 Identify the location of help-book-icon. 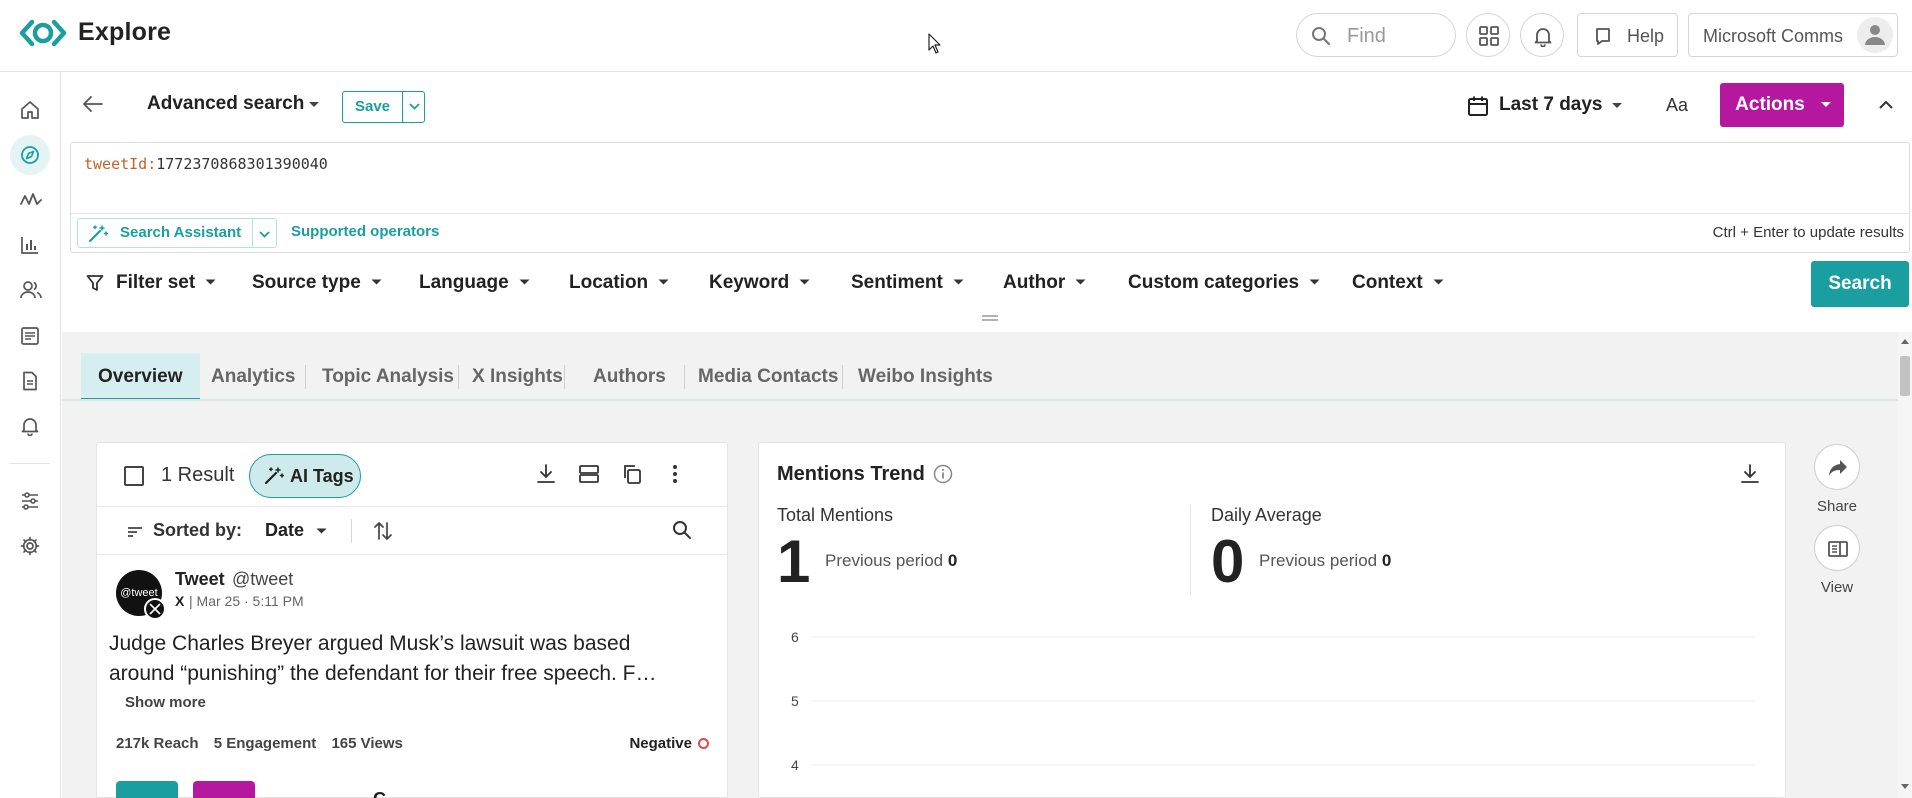
(1603, 36).